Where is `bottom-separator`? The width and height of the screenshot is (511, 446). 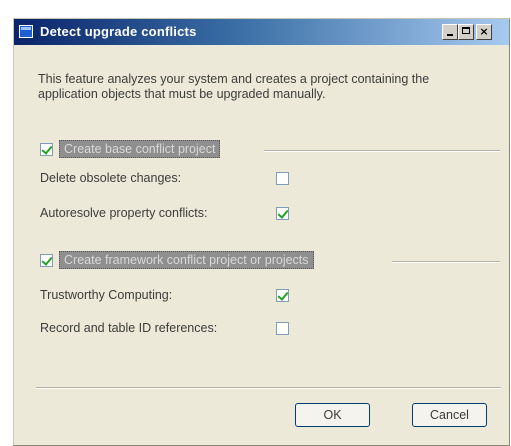
bottom-separator is located at coordinates (268, 388).